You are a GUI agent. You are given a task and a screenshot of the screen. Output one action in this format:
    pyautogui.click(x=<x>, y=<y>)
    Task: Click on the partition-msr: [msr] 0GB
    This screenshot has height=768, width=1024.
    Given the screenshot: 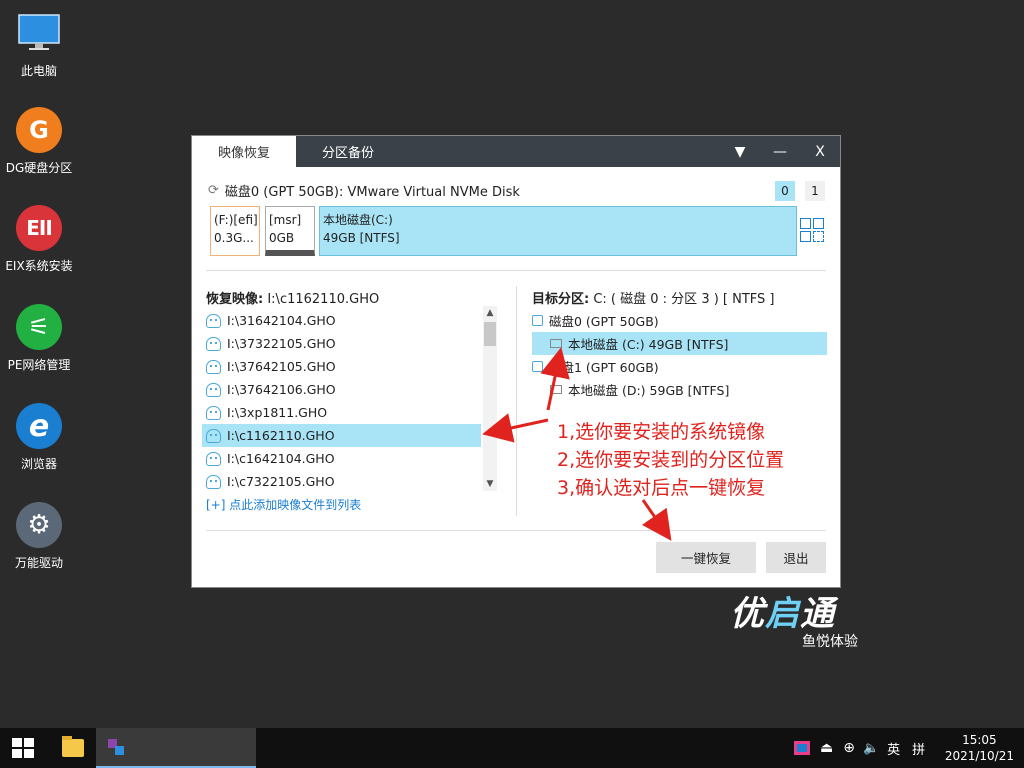 What is the action you would take?
    pyautogui.click(x=290, y=231)
    